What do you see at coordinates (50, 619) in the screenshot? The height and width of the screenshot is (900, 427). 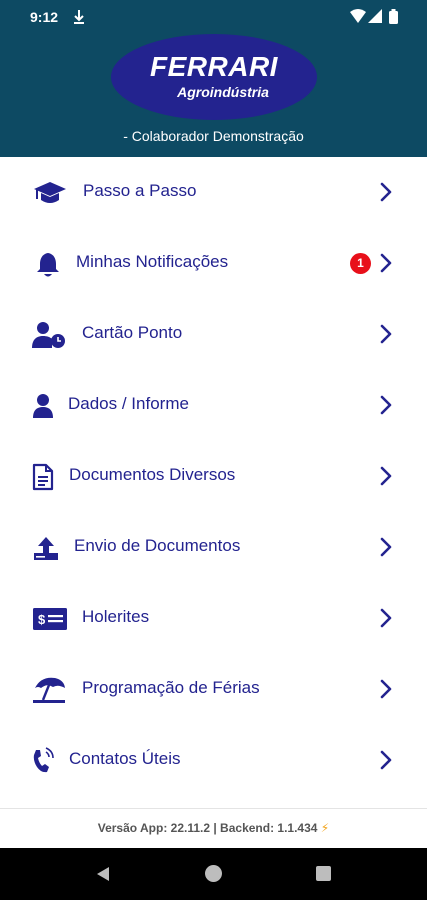 I see `money-check-icon: $` at bounding box center [50, 619].